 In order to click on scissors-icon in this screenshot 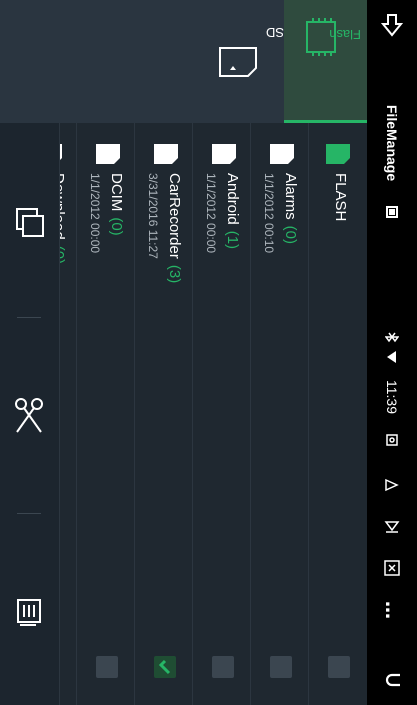, I will do `click(29, 415)`.